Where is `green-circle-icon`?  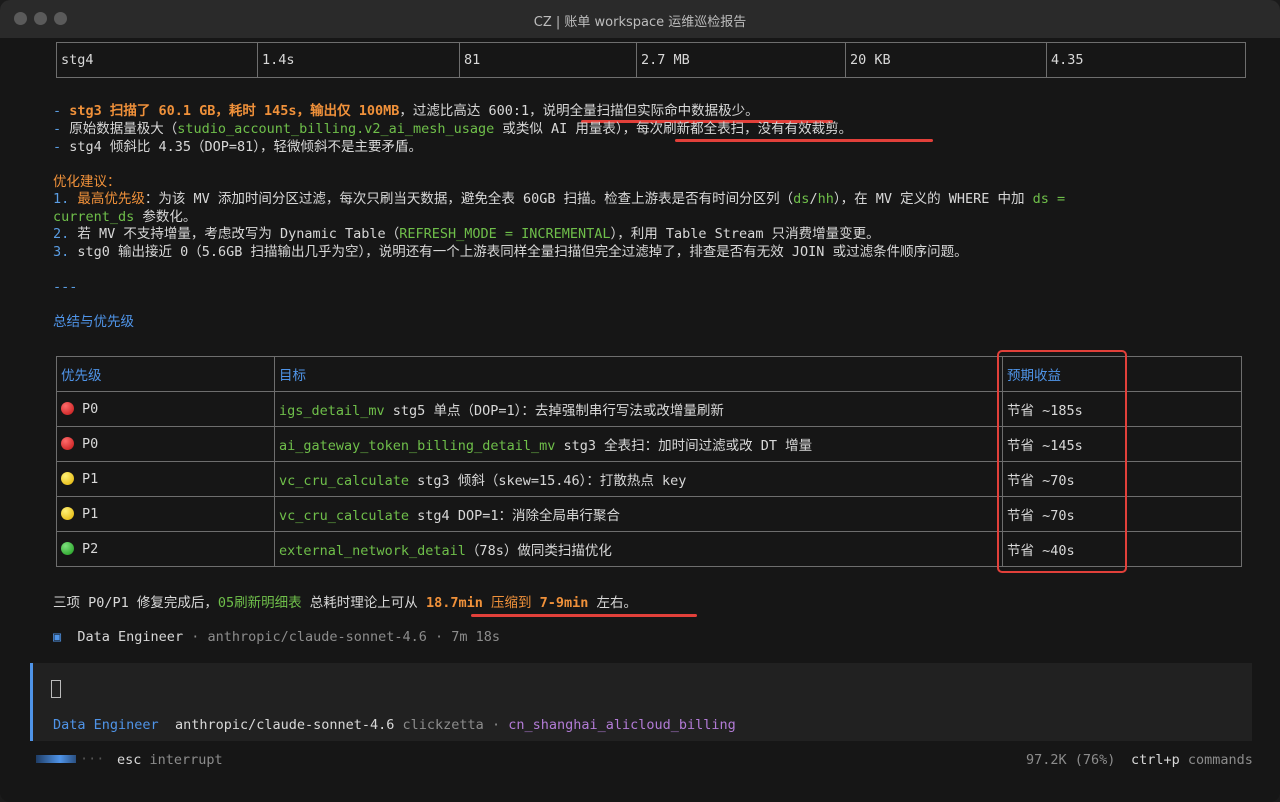 green-circle-icon is located at coordinates (67, 548).